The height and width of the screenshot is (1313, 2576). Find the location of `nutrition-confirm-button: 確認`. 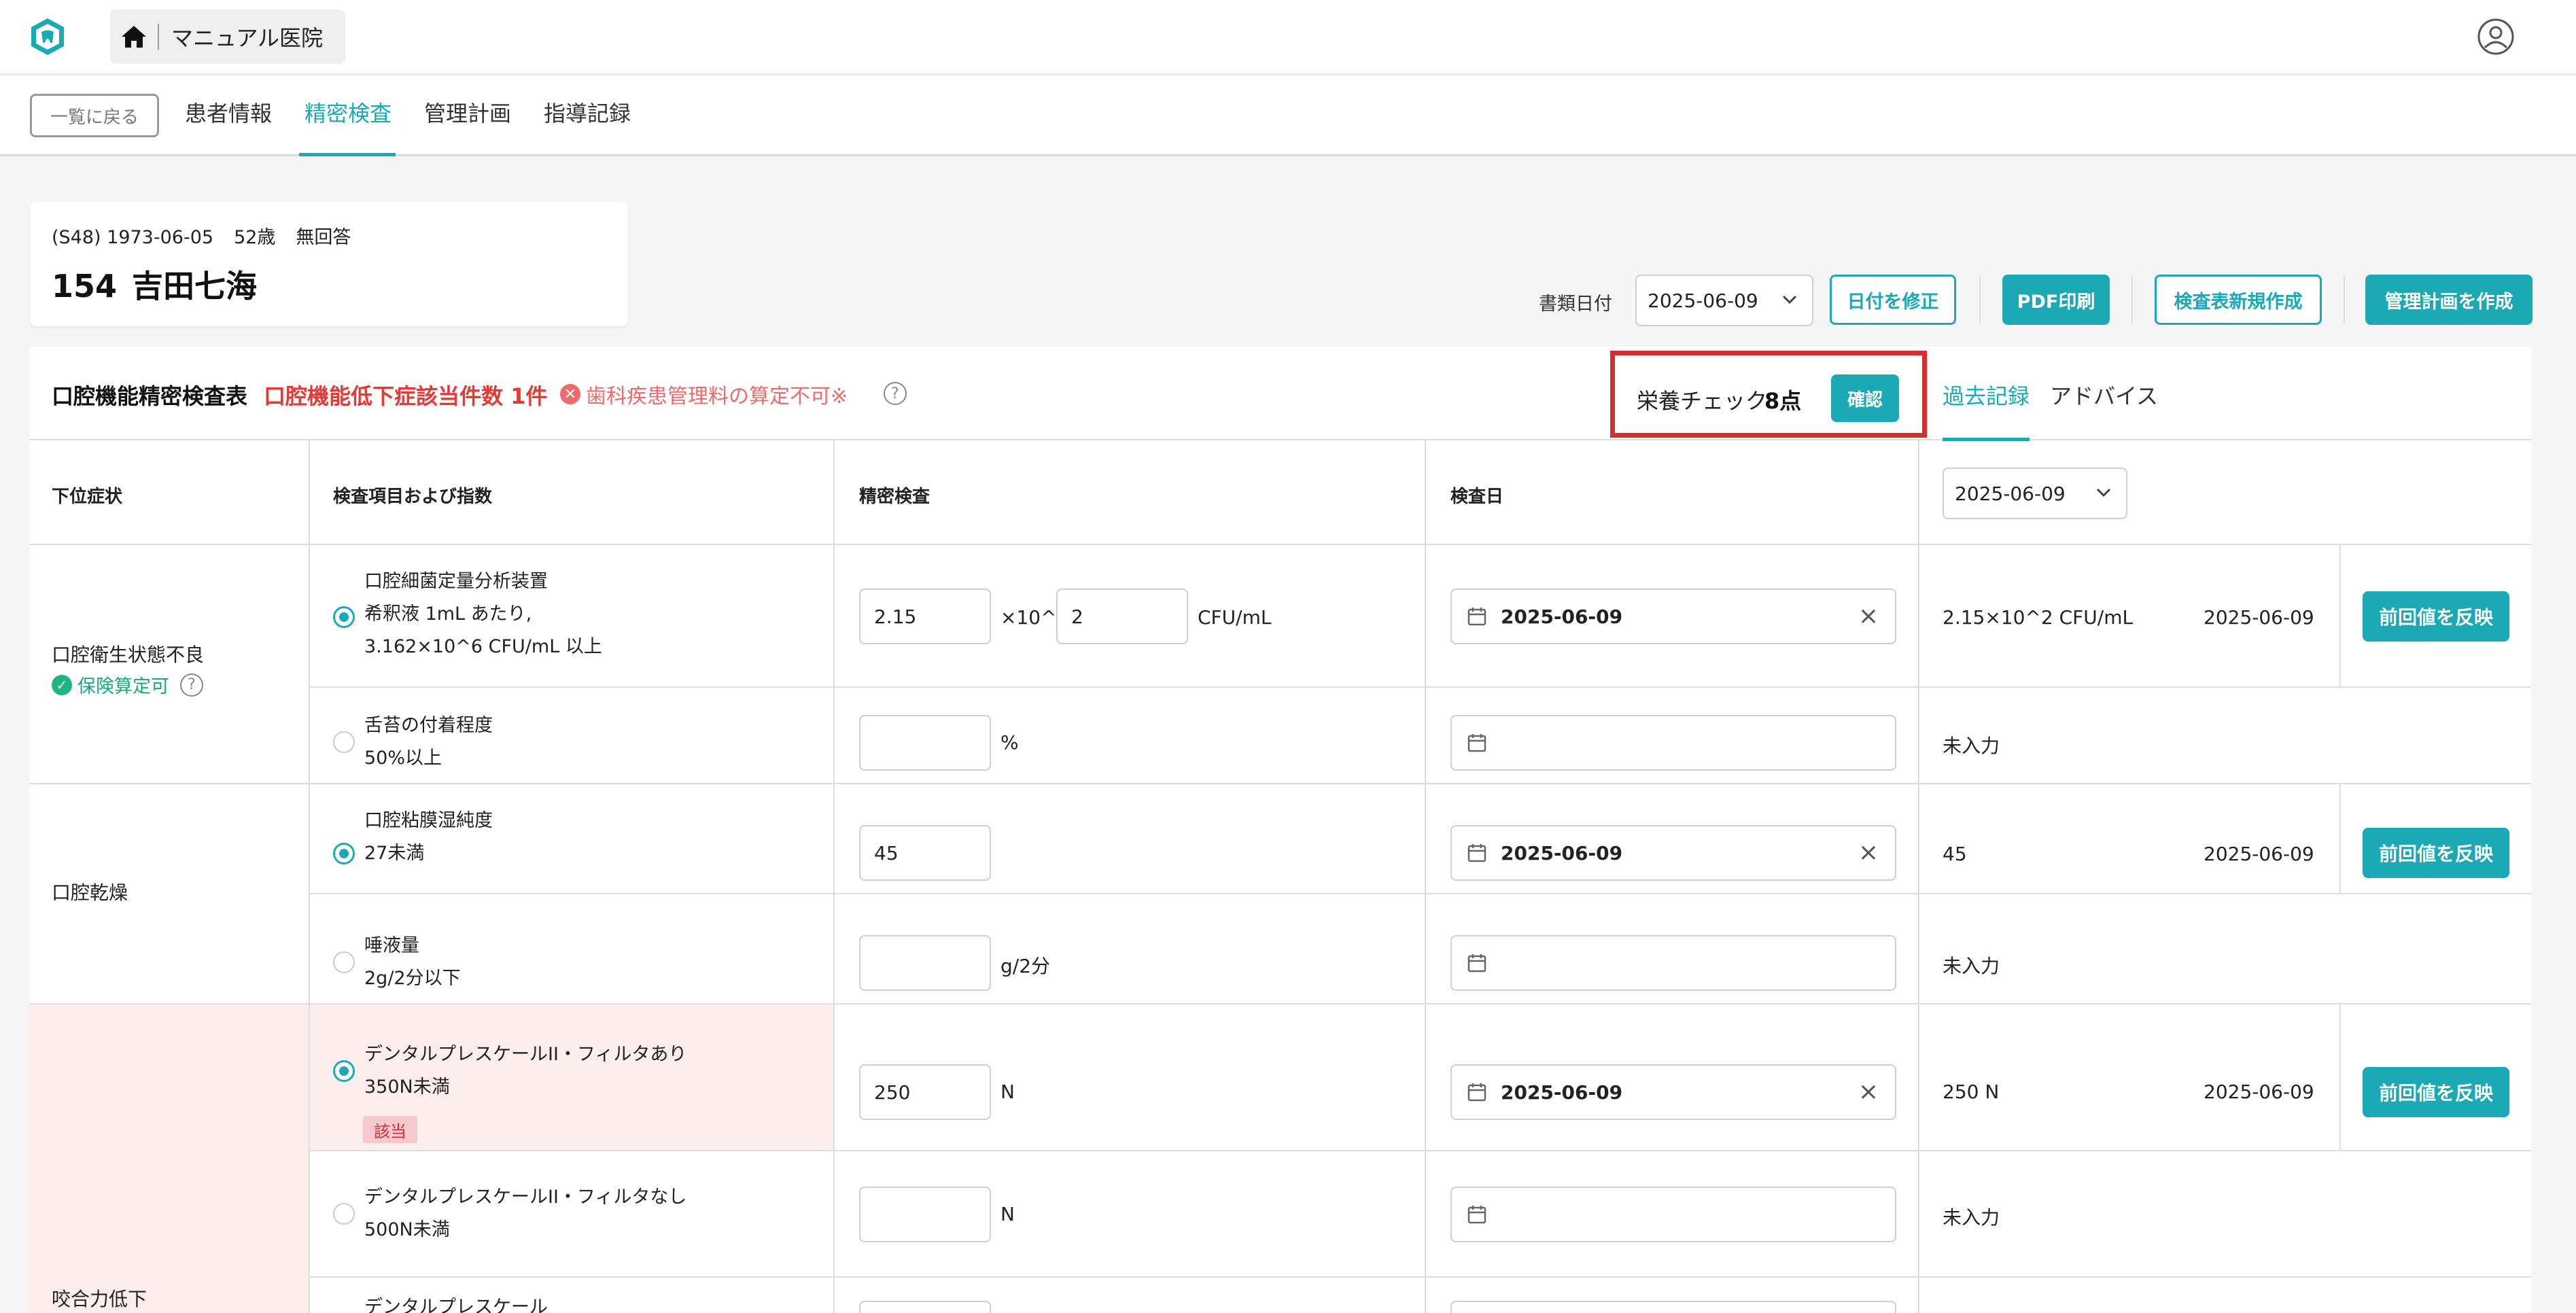

nutrition-confirm-button: 確認 is located at coordinates (1865, 398).